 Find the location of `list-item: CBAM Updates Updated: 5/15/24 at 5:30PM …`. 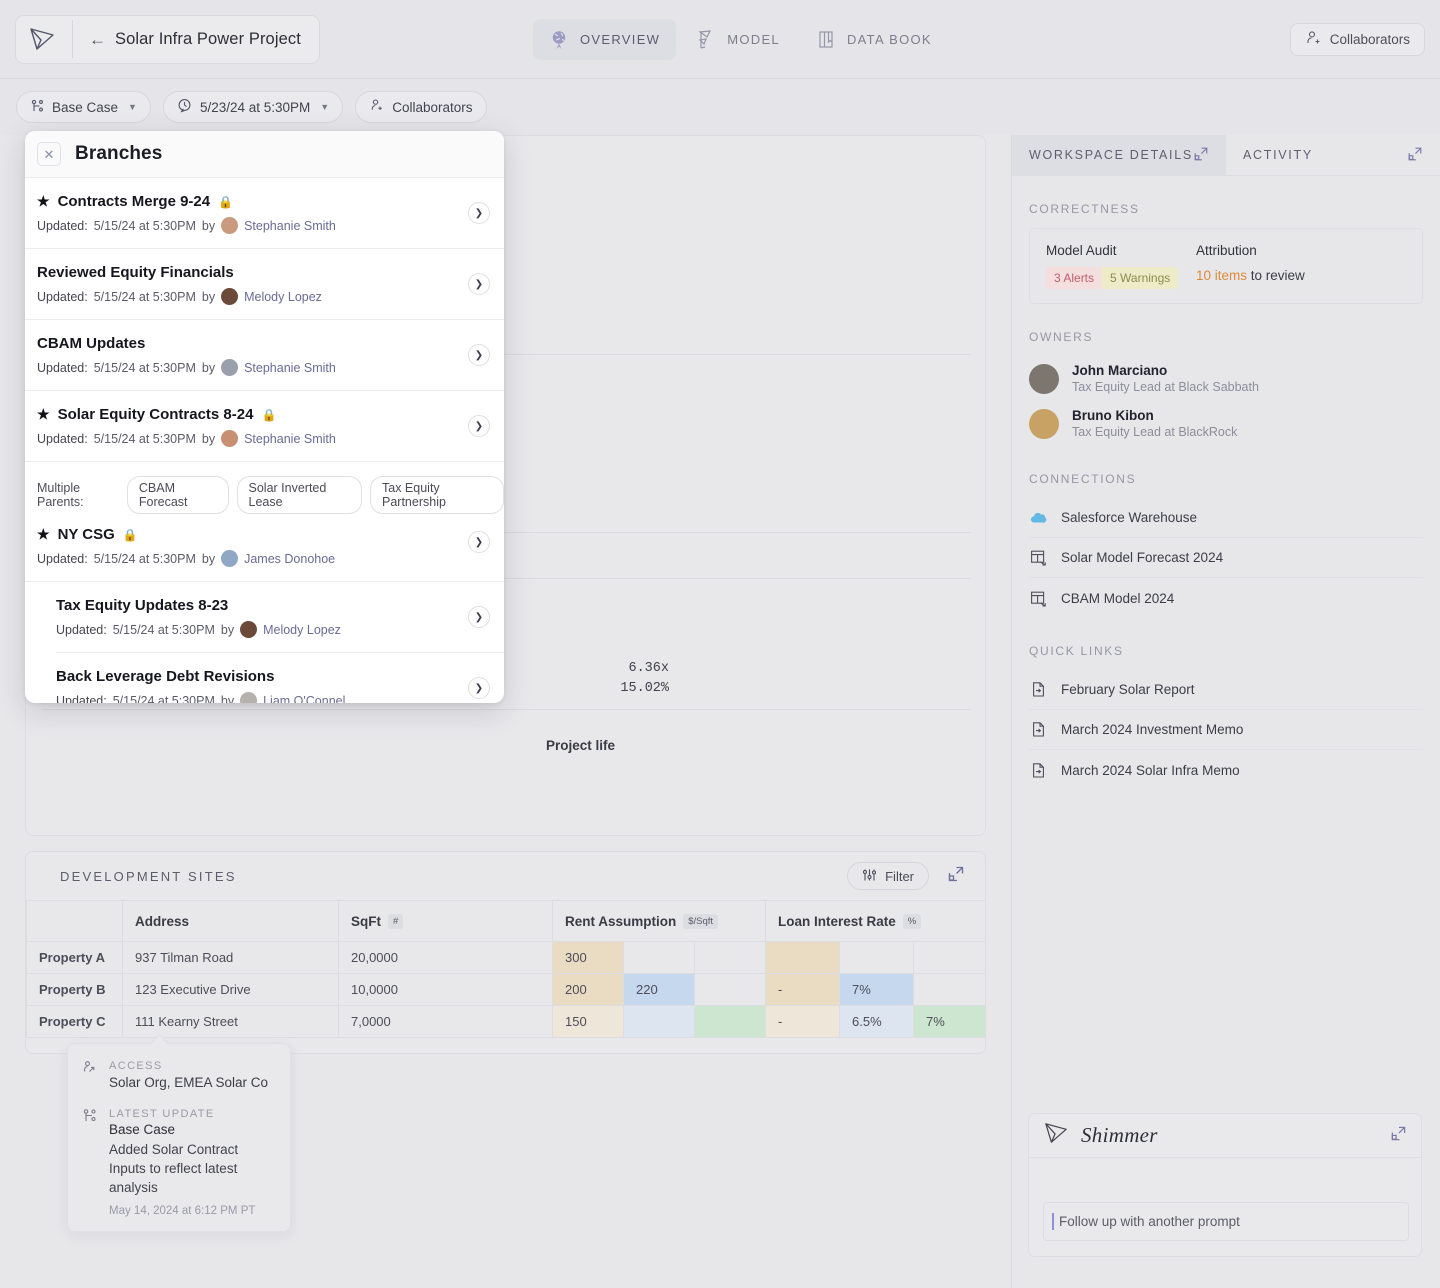

list-item: CBAM Updates Updated: 5/15/24 at 5:30PM … is located at coordinates (264, 355).